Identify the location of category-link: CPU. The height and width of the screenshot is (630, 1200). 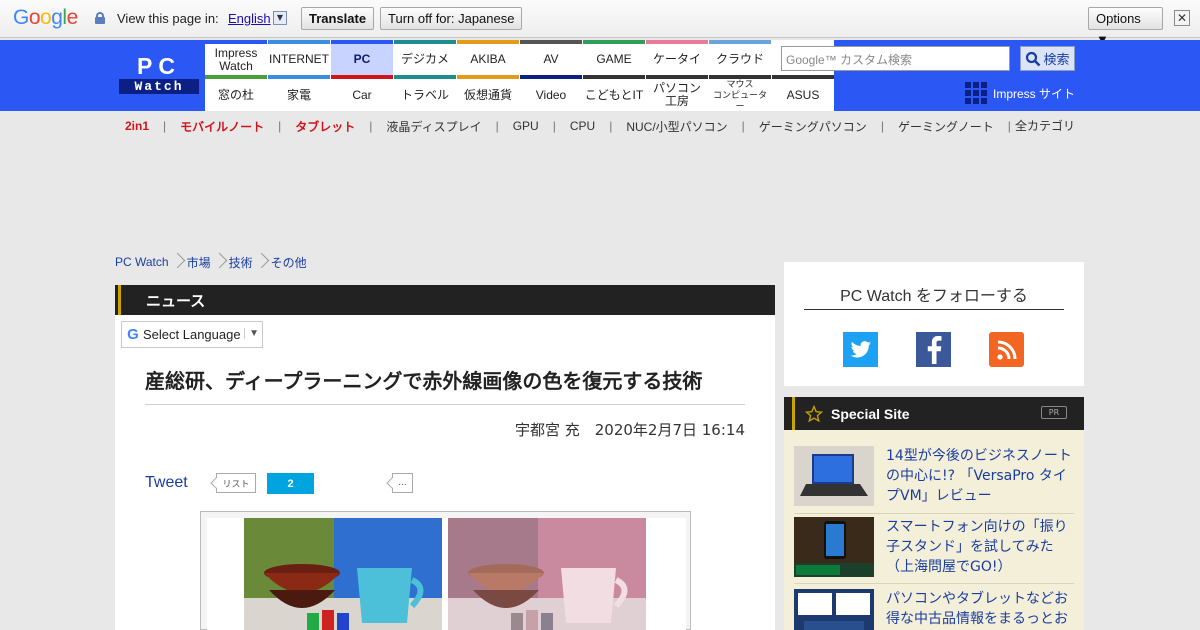
(582, 126).